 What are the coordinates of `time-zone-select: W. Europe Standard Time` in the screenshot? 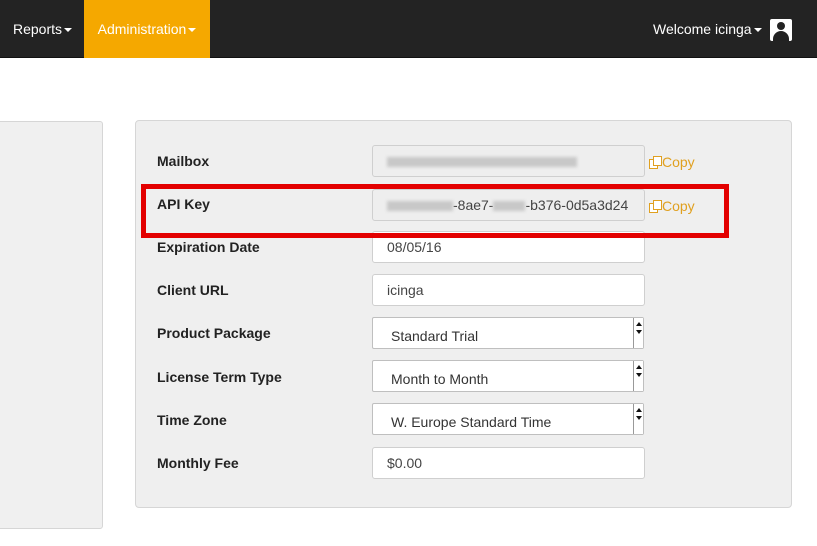 It's located at (508, 419).